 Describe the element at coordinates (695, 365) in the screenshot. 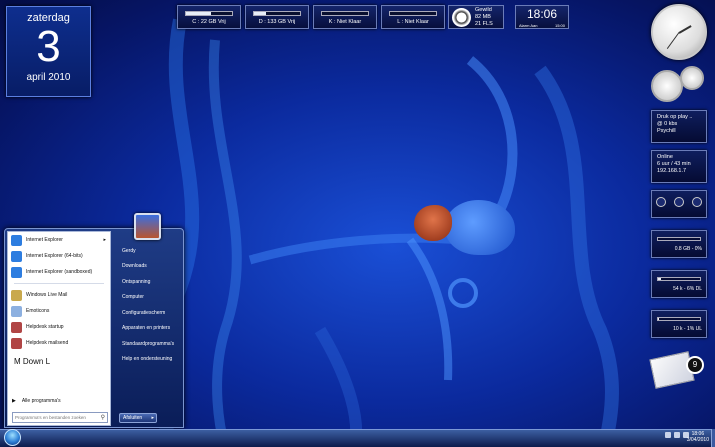

I see `mail-count-badge: 9` at that location.